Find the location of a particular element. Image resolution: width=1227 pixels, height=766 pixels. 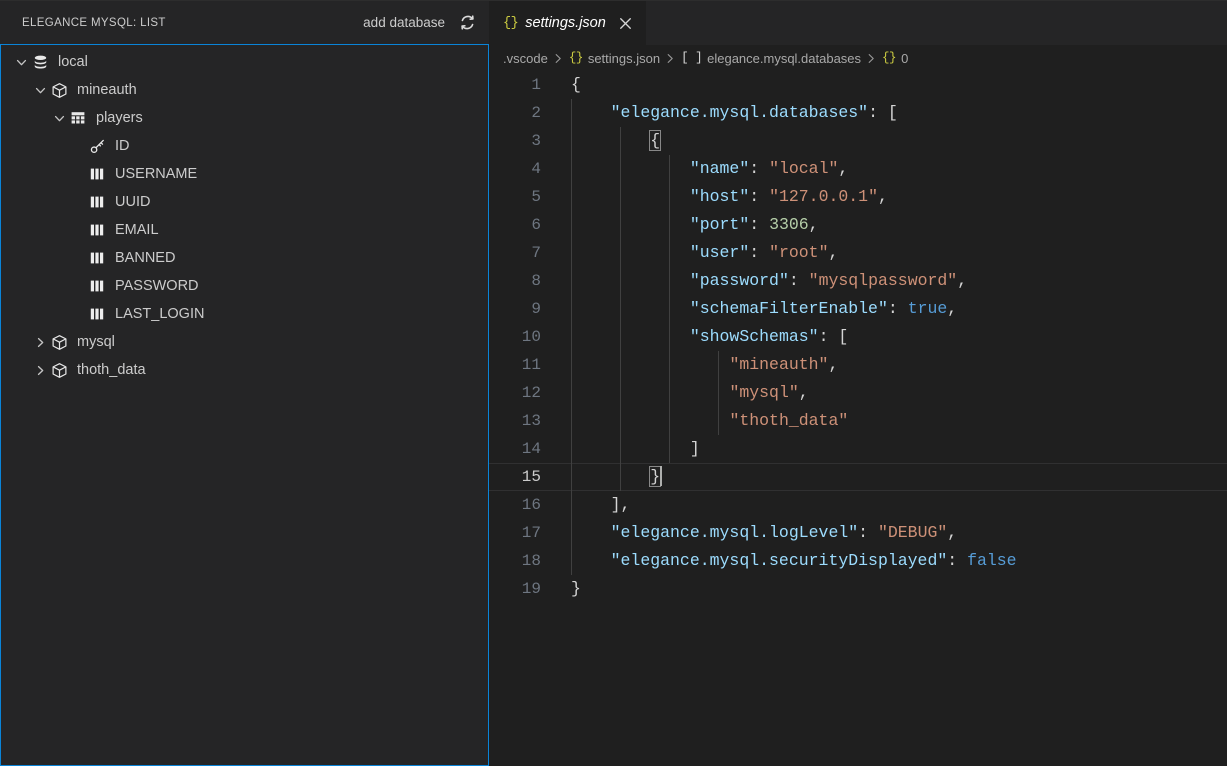

code-line: 17 "elegance.mysql.logLevel": "DEBUG", is located at coordinates (858, 533).